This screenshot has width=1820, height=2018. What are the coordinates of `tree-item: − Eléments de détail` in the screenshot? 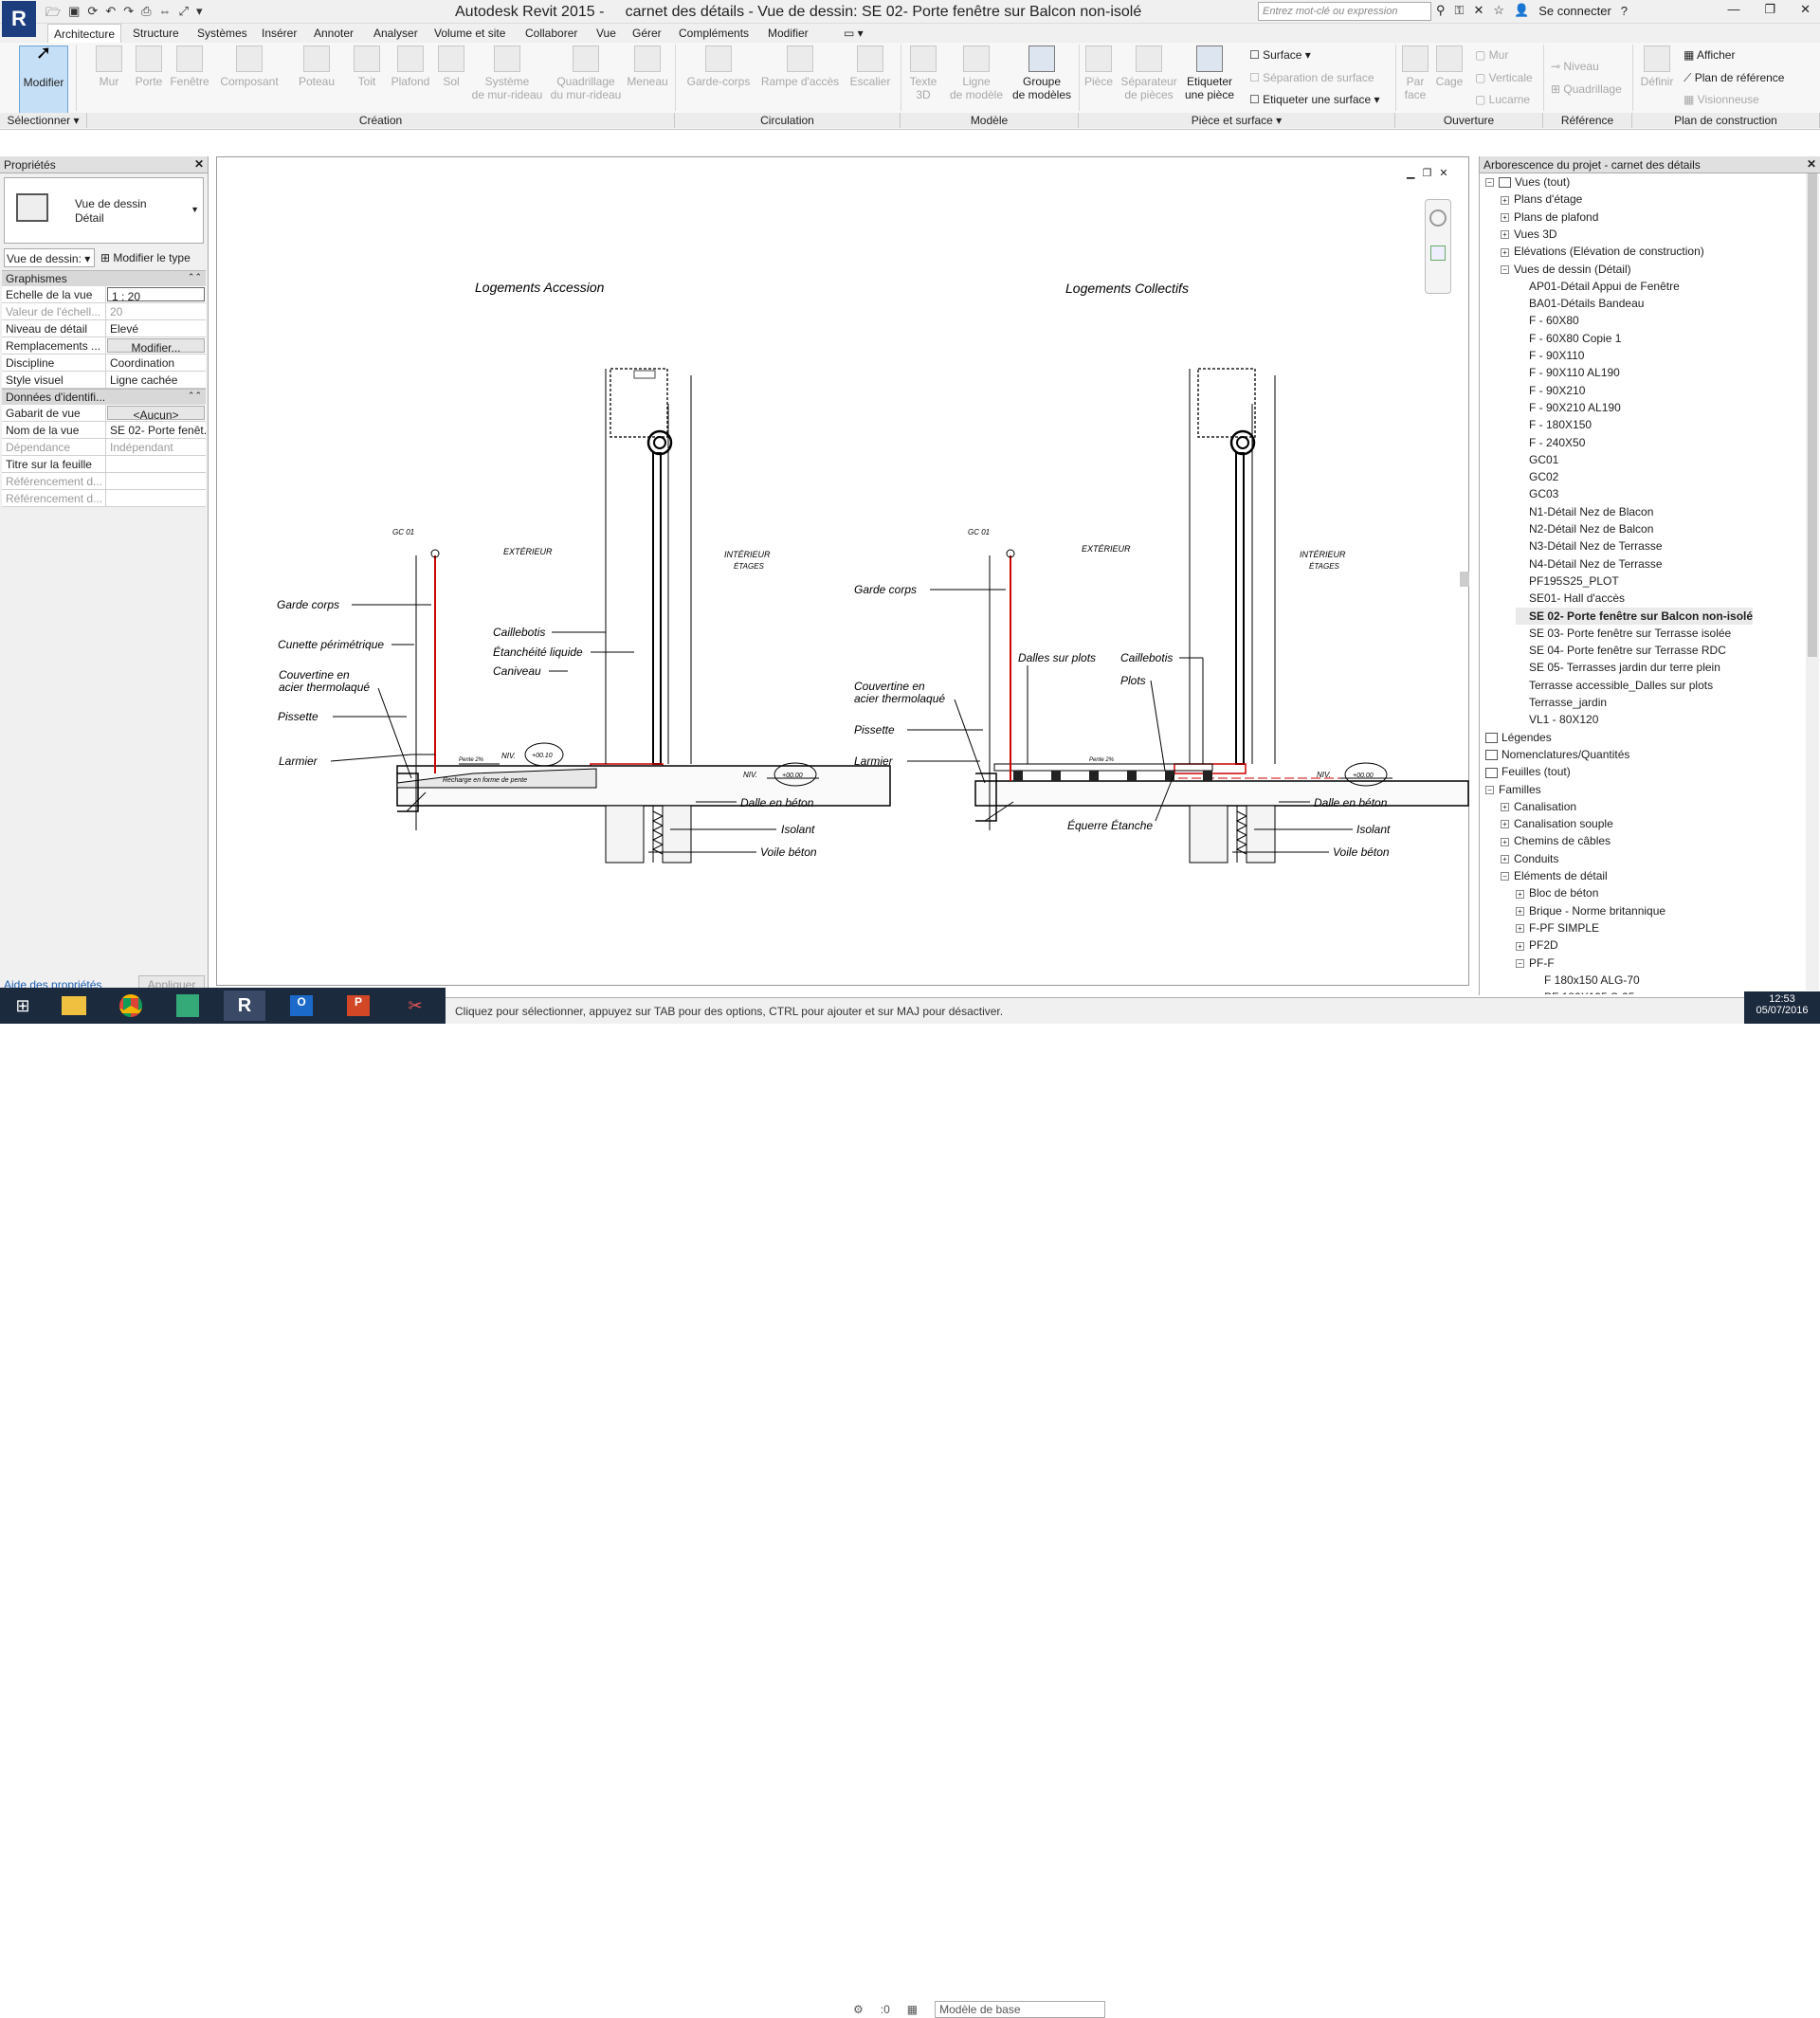 It's located at (1554, 876).